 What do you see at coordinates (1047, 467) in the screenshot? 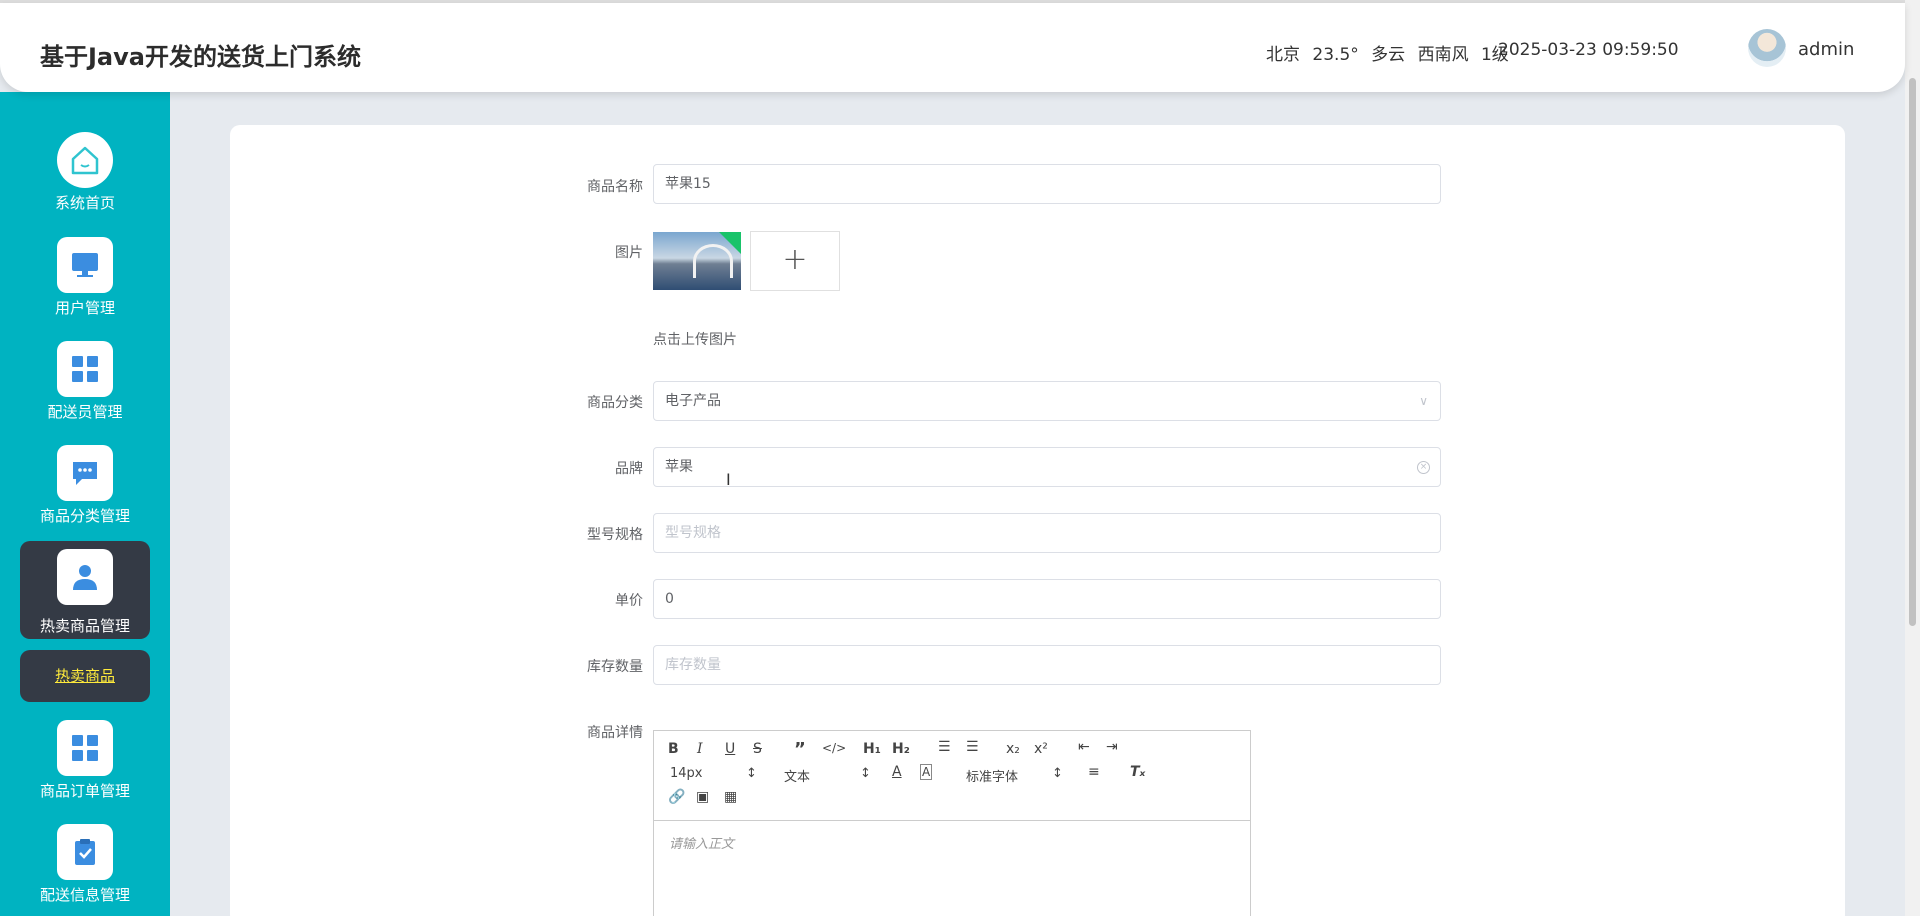
I see `brand-input: 苹果 ×` at bounding box center [1047, 467].